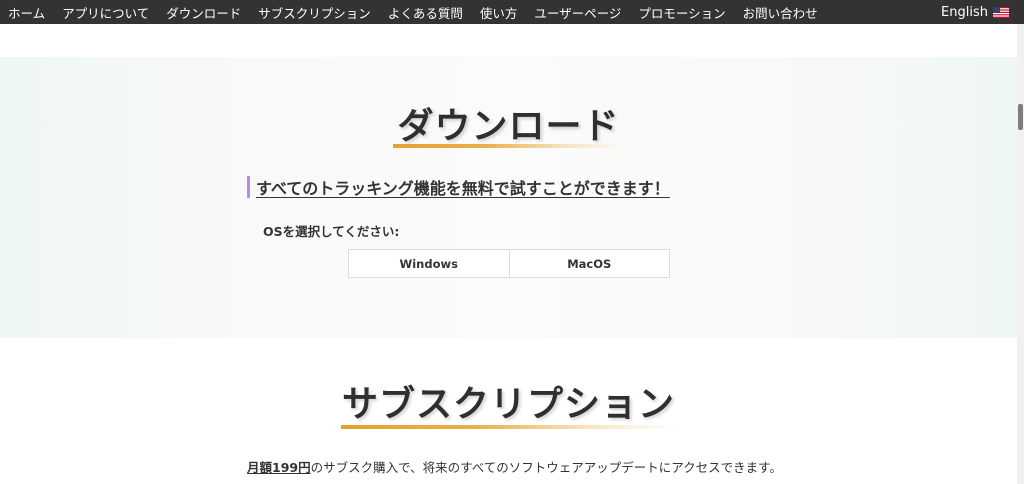 The height and width of the screenshot is (484, 1024). Describe the element at coordinates (508, 404) in the screenshot. I see `subscription-title: サブスクリプション` at that location.